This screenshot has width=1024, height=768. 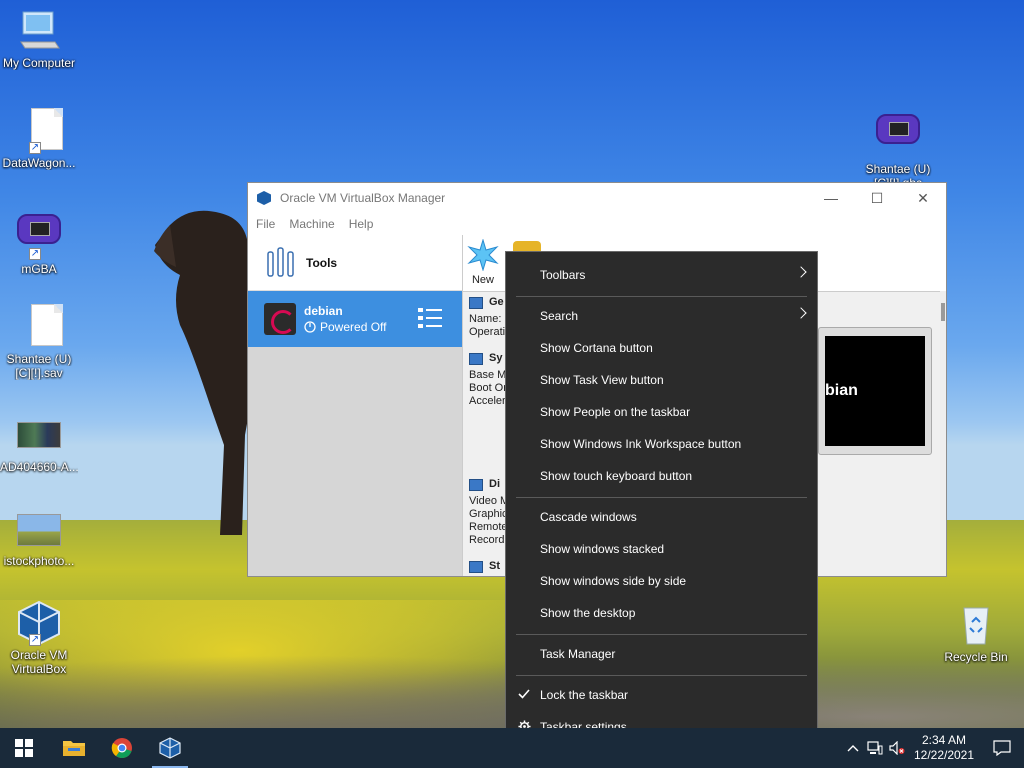 I want to click on vm-details-menu-icon, so click(x=430, y=318).